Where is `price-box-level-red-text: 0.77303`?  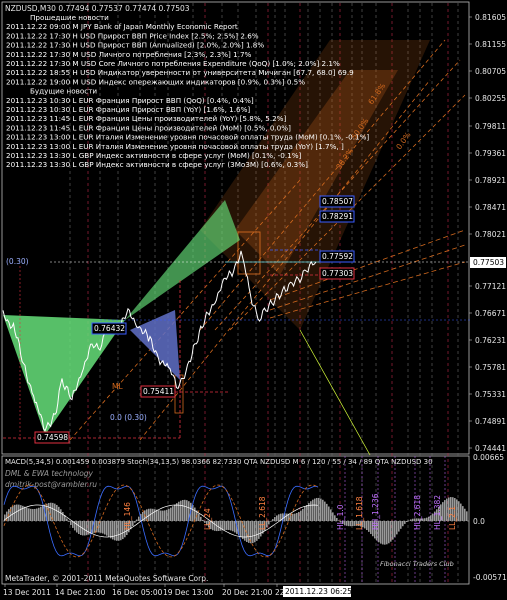
price-box-level-red-text: 0.77303 is located at coordinates (337, 273).